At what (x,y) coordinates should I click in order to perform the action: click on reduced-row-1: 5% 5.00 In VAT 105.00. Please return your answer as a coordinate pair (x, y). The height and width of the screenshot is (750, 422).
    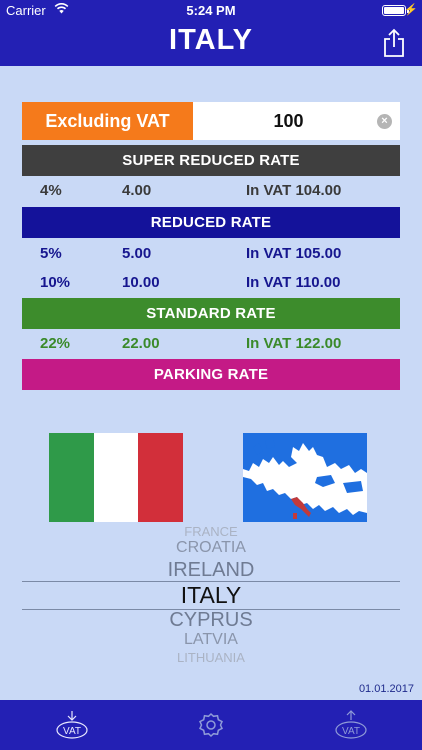
    Looking at the image, I should click on (211, 253).